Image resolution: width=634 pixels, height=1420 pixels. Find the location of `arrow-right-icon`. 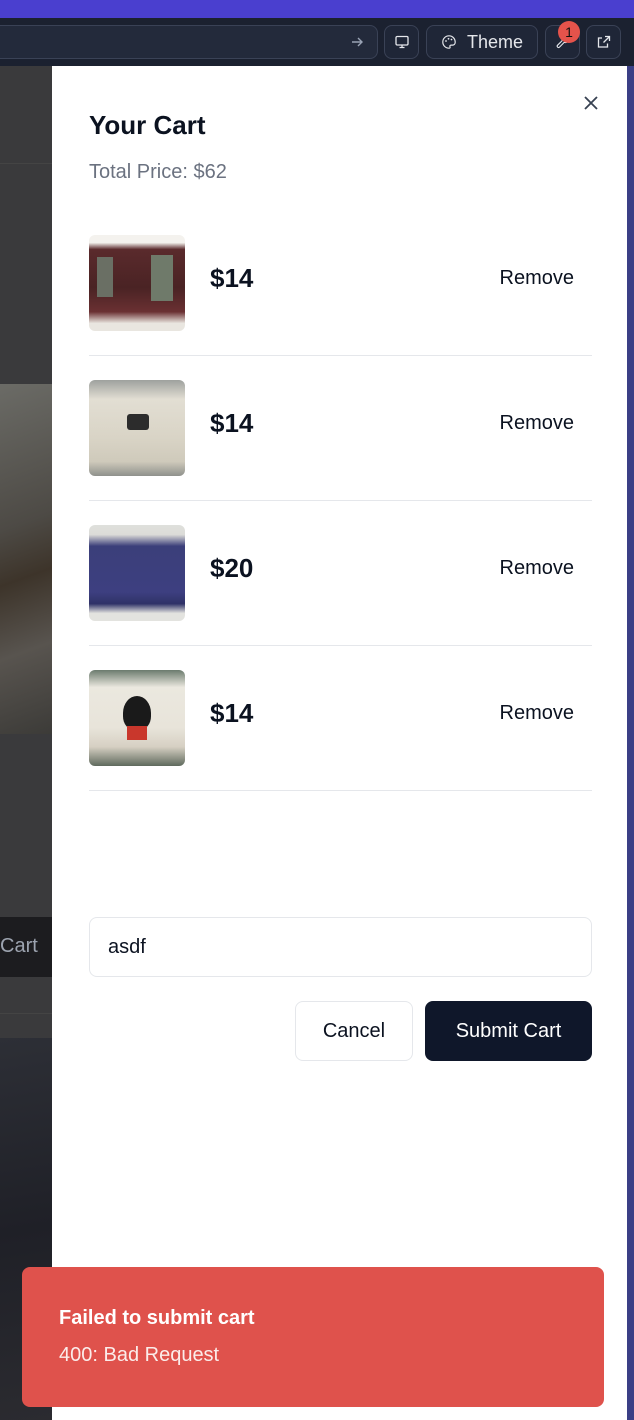

arrow-right-icon is located at coordinates (357, 42).